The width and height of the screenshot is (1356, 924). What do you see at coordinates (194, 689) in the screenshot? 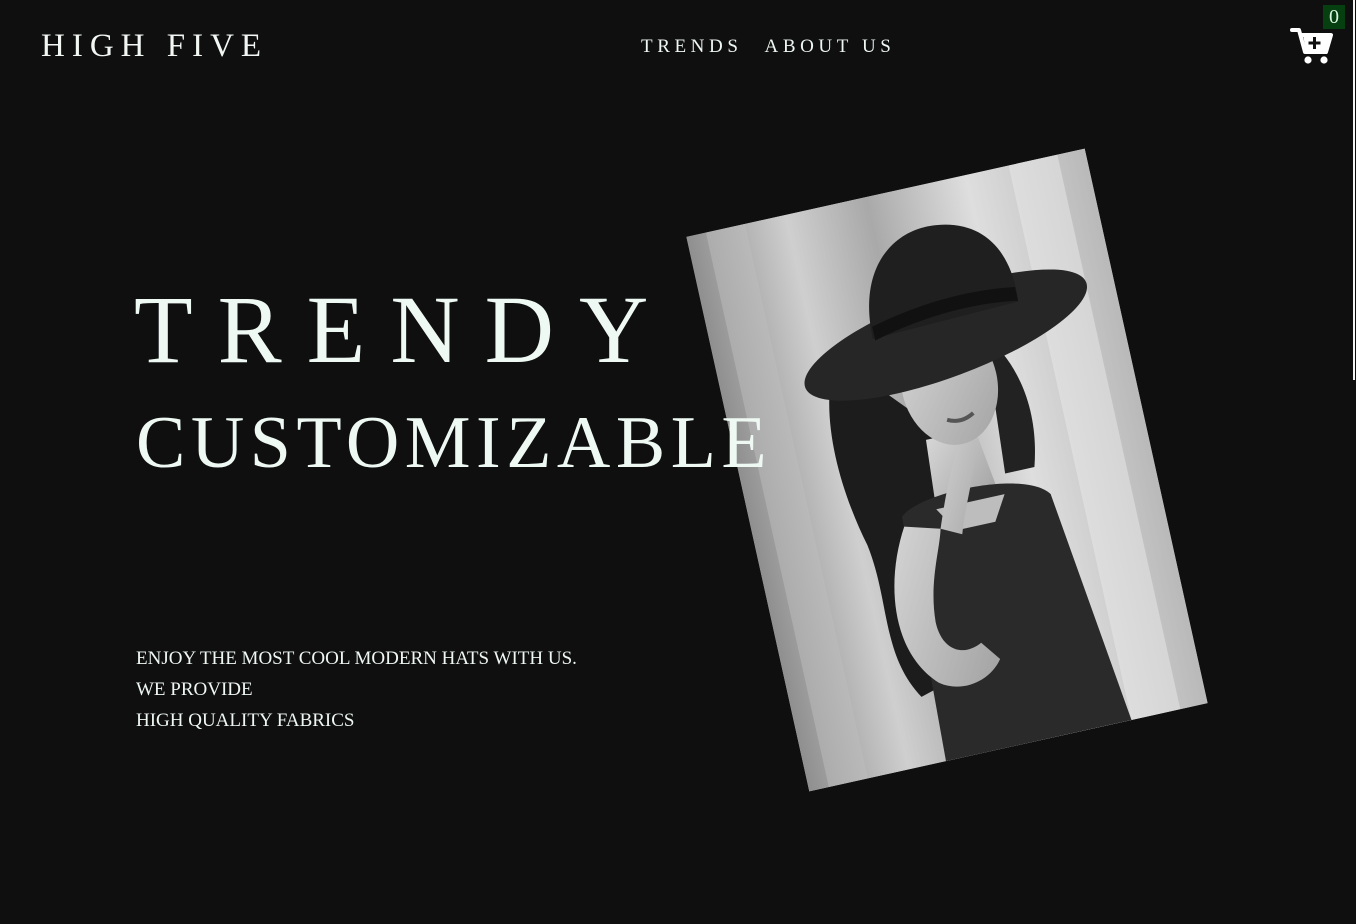
I see `tagline-line-2: WE PROVIDE` at bounding box center [194, 689].